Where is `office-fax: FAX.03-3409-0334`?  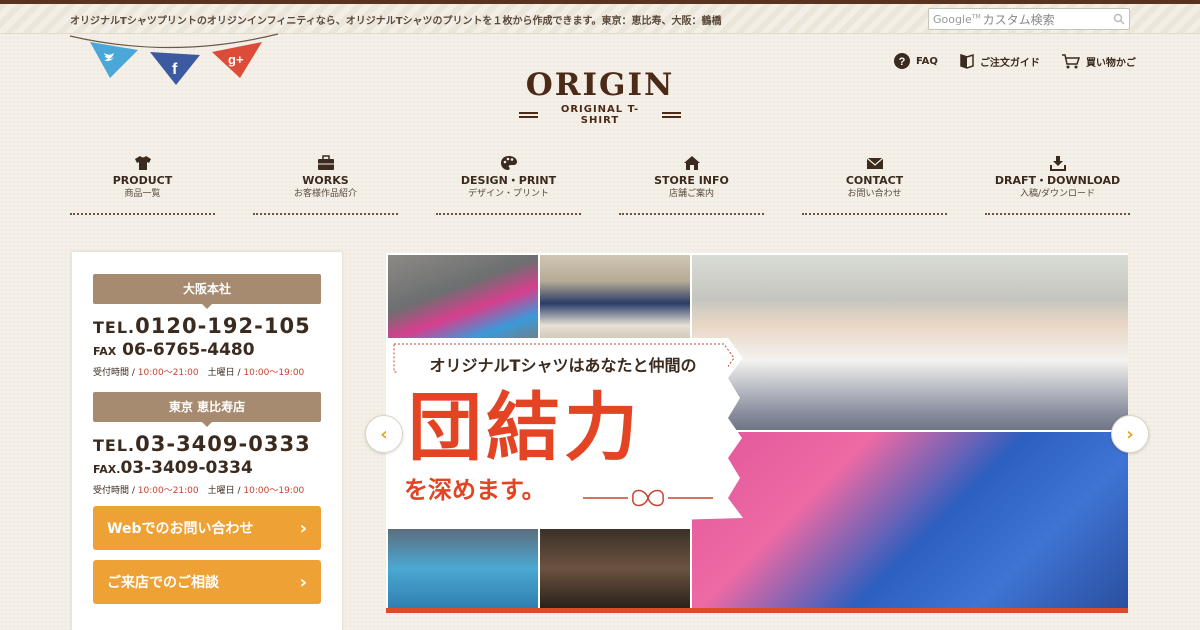
office-fax: FAX.03-3409-0334 is located at coordinates (173, 468).